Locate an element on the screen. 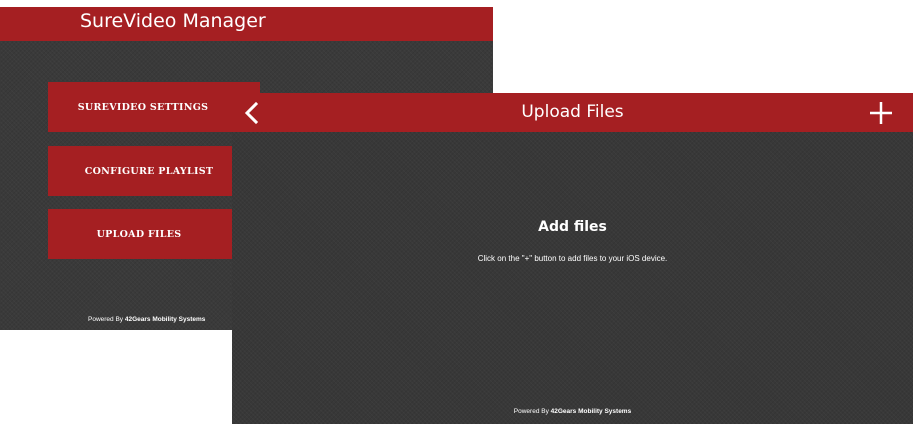 Image resolution: width=917 pixels, height=433 pixels. add-files-heading: Add files is located at coordinates (572, 227).